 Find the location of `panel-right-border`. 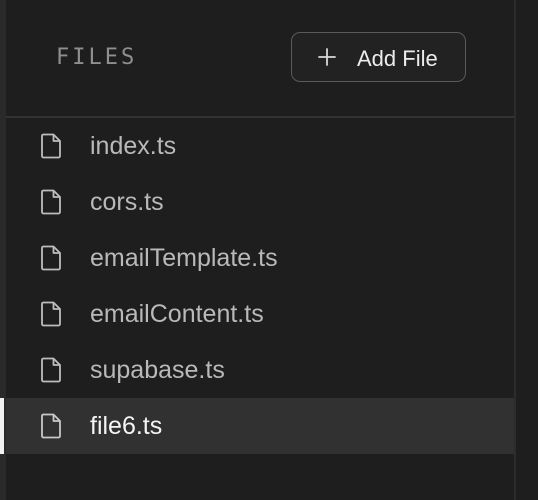

panel-right-border is located at coordinates (515, 250).